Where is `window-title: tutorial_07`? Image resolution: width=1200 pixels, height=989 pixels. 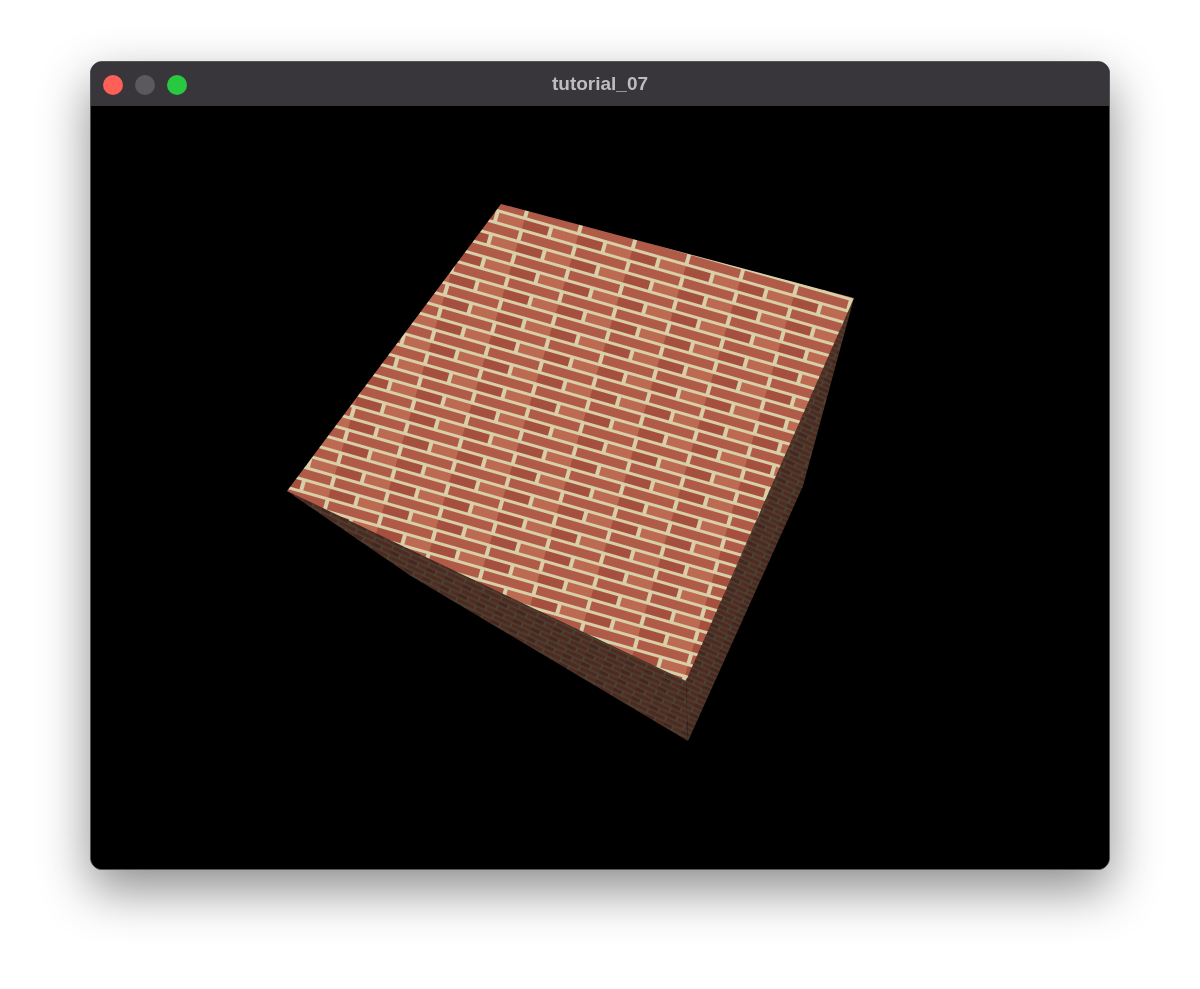 window-title: tutorial_07 is located at coordinates (600, 84).